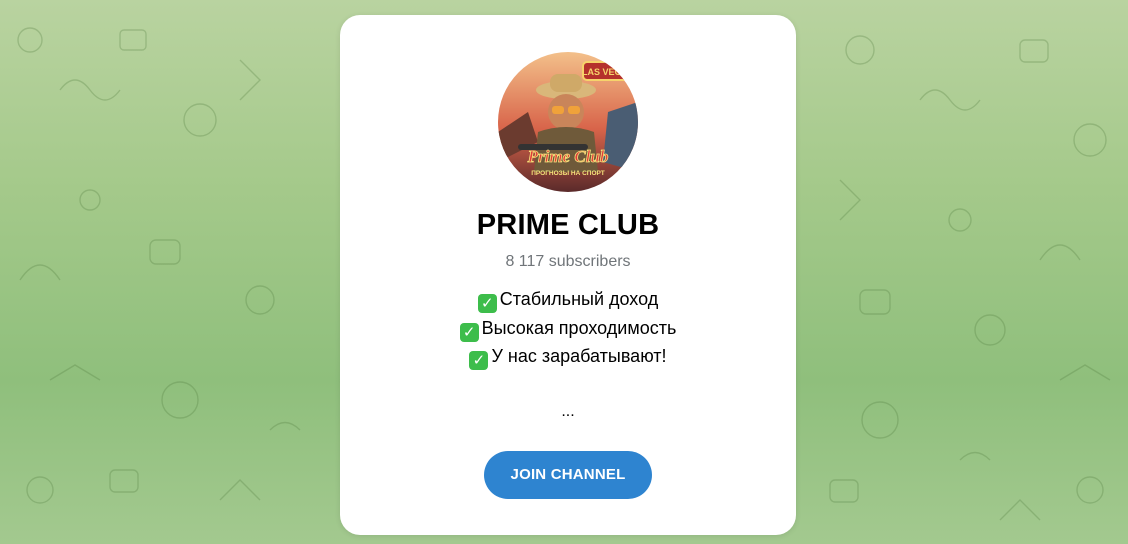 This screenshot has width=1128, height=544. I want to click on description-line: ✓ Стабильный доход, so click(568, 299).